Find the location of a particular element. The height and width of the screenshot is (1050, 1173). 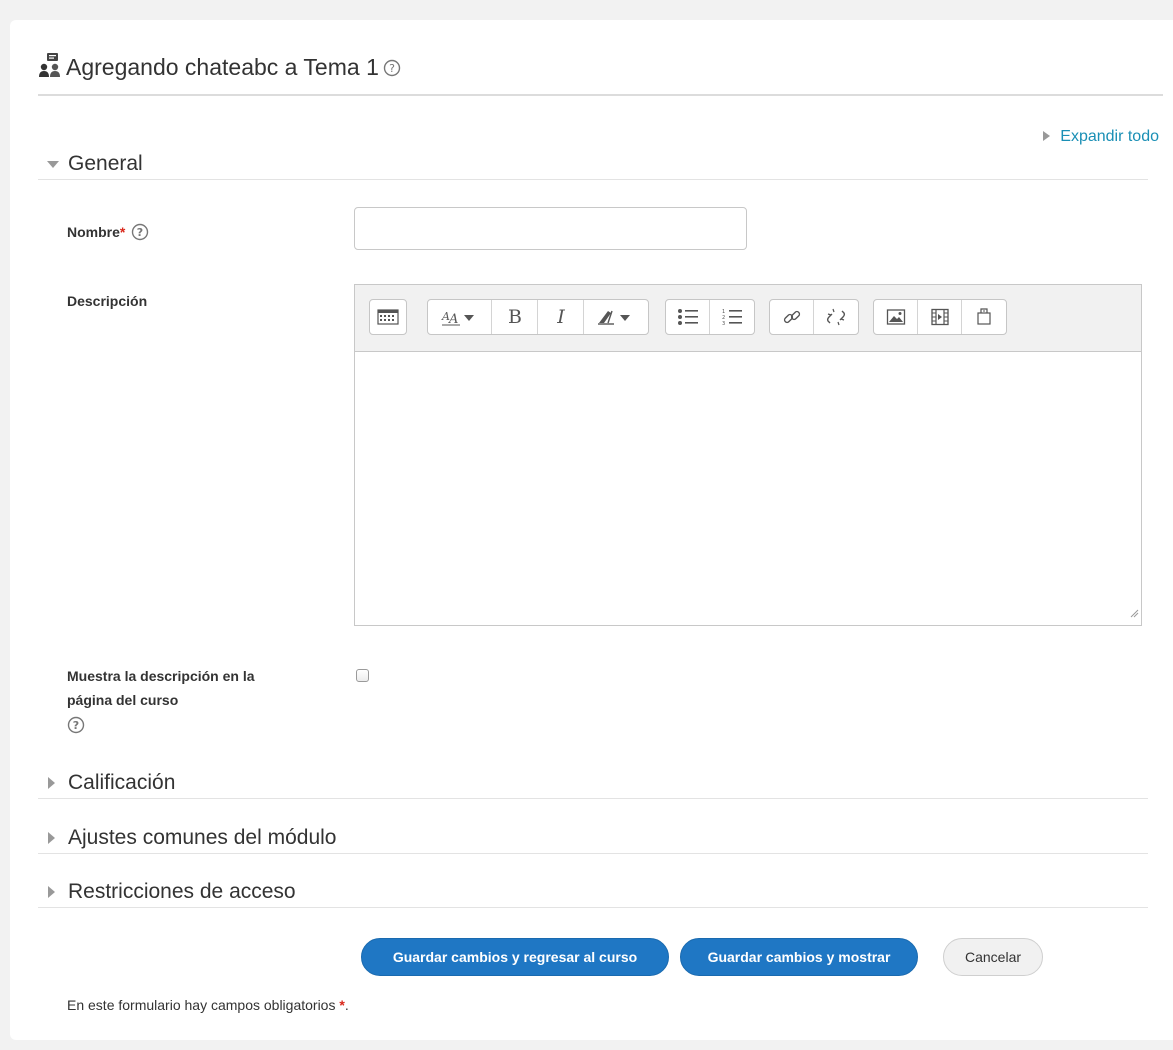

section-grading-label: Calificación is located at coordinates (122, 782).